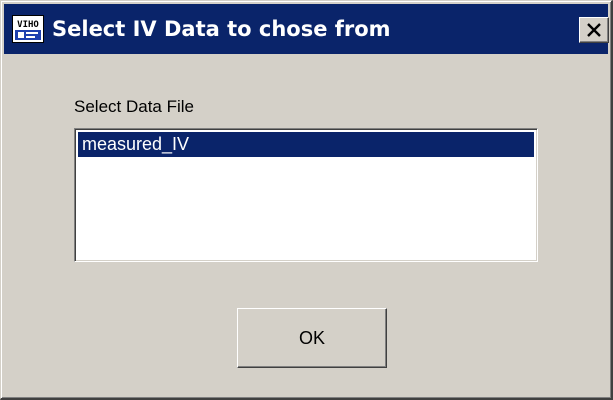  I want to click on title-bar: VIHO Select IV Data to chose from, so click(306, 29).